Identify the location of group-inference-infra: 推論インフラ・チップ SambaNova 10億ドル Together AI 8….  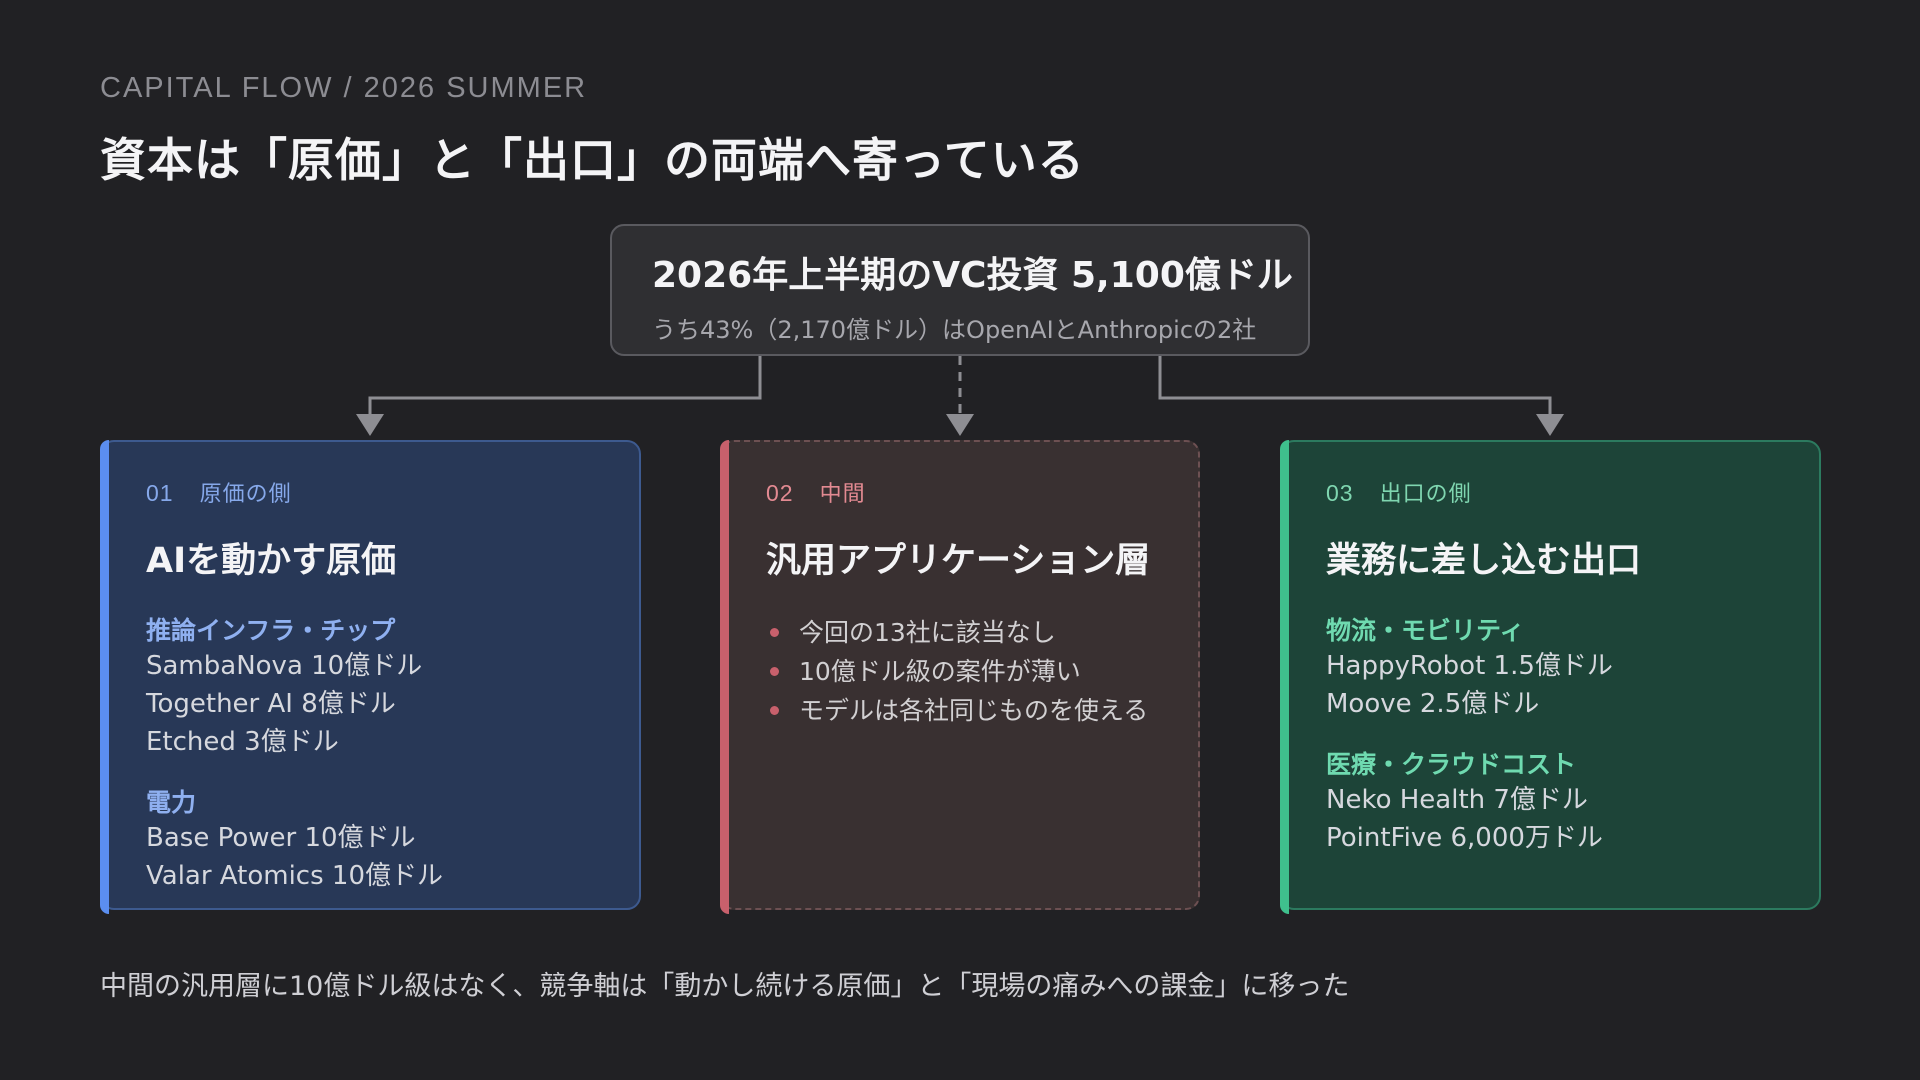
(392, 686).